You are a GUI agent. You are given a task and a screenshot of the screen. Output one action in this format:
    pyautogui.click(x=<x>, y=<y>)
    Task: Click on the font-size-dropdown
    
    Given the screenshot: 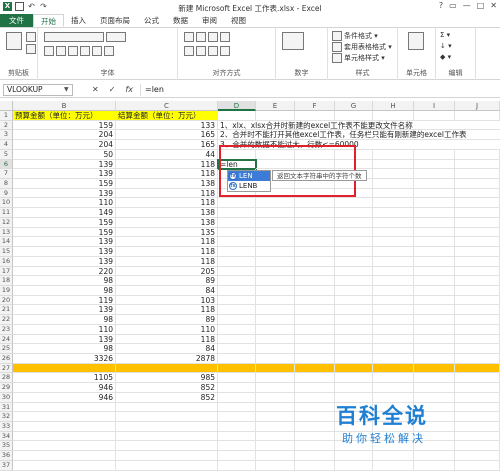 What is the action you would take?
    pyautogui.click(x=116, y=37)
    